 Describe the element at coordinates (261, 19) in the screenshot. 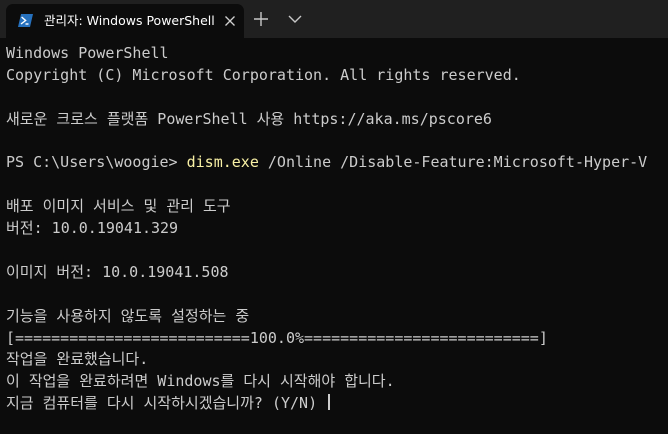

I see `new-tab-plus-icon` at that location.